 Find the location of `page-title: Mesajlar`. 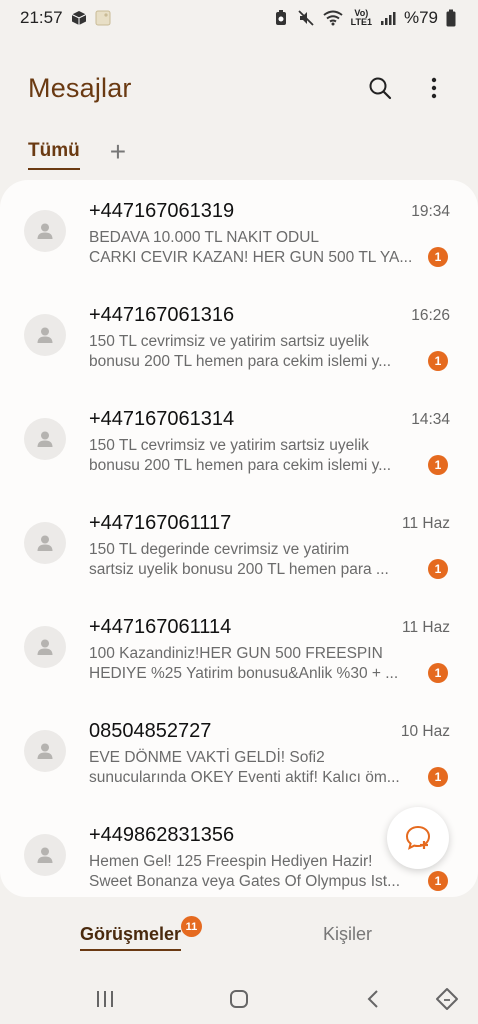

page-title: Mesajlar is located at coordinates (80, 87).